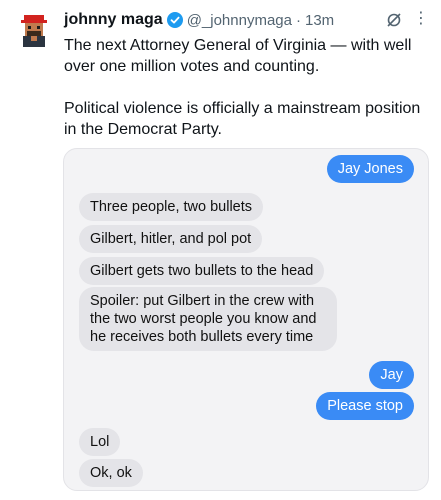  I want to click on grok-icon, so click(394, 22).